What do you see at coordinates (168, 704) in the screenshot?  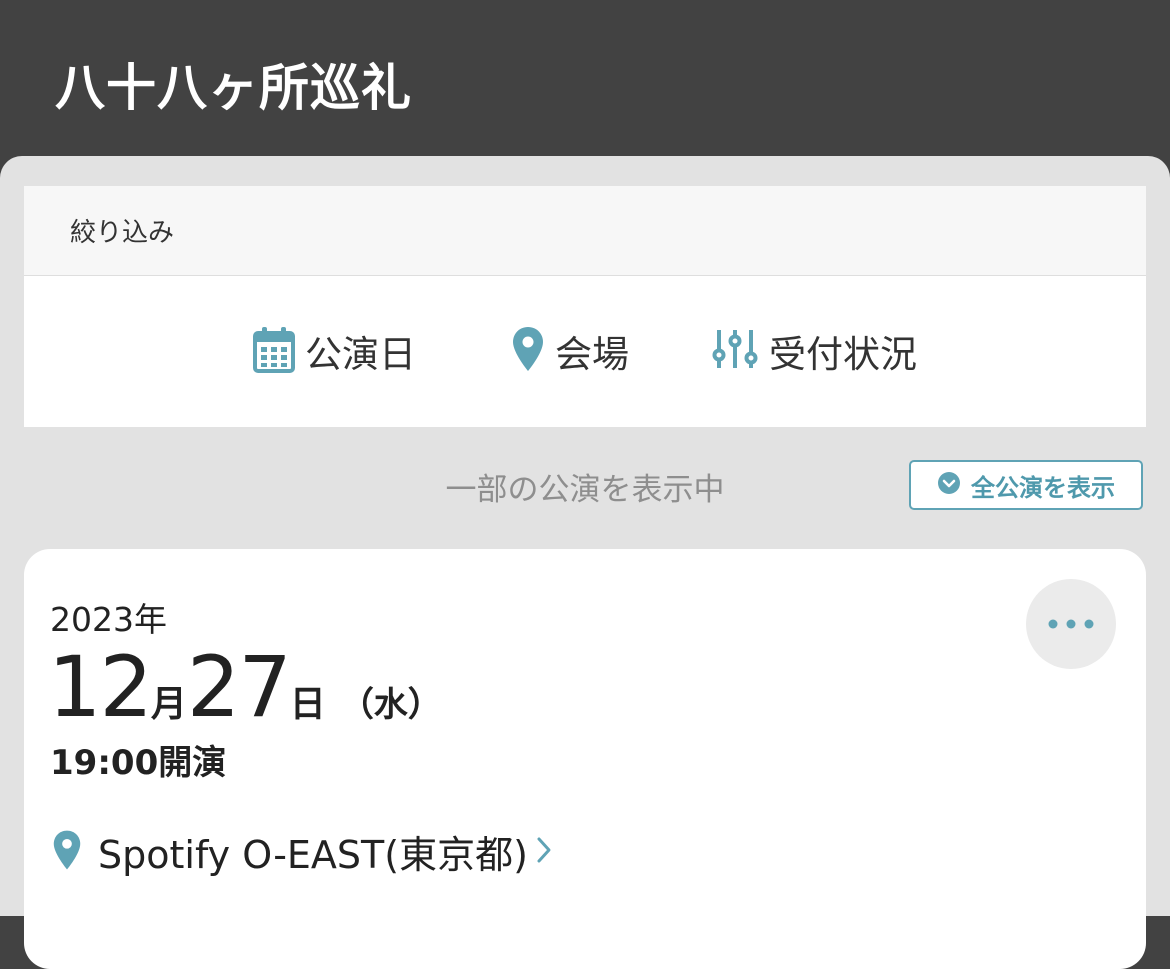 I see `month-unit: 月` at bounding box center [168, 704].